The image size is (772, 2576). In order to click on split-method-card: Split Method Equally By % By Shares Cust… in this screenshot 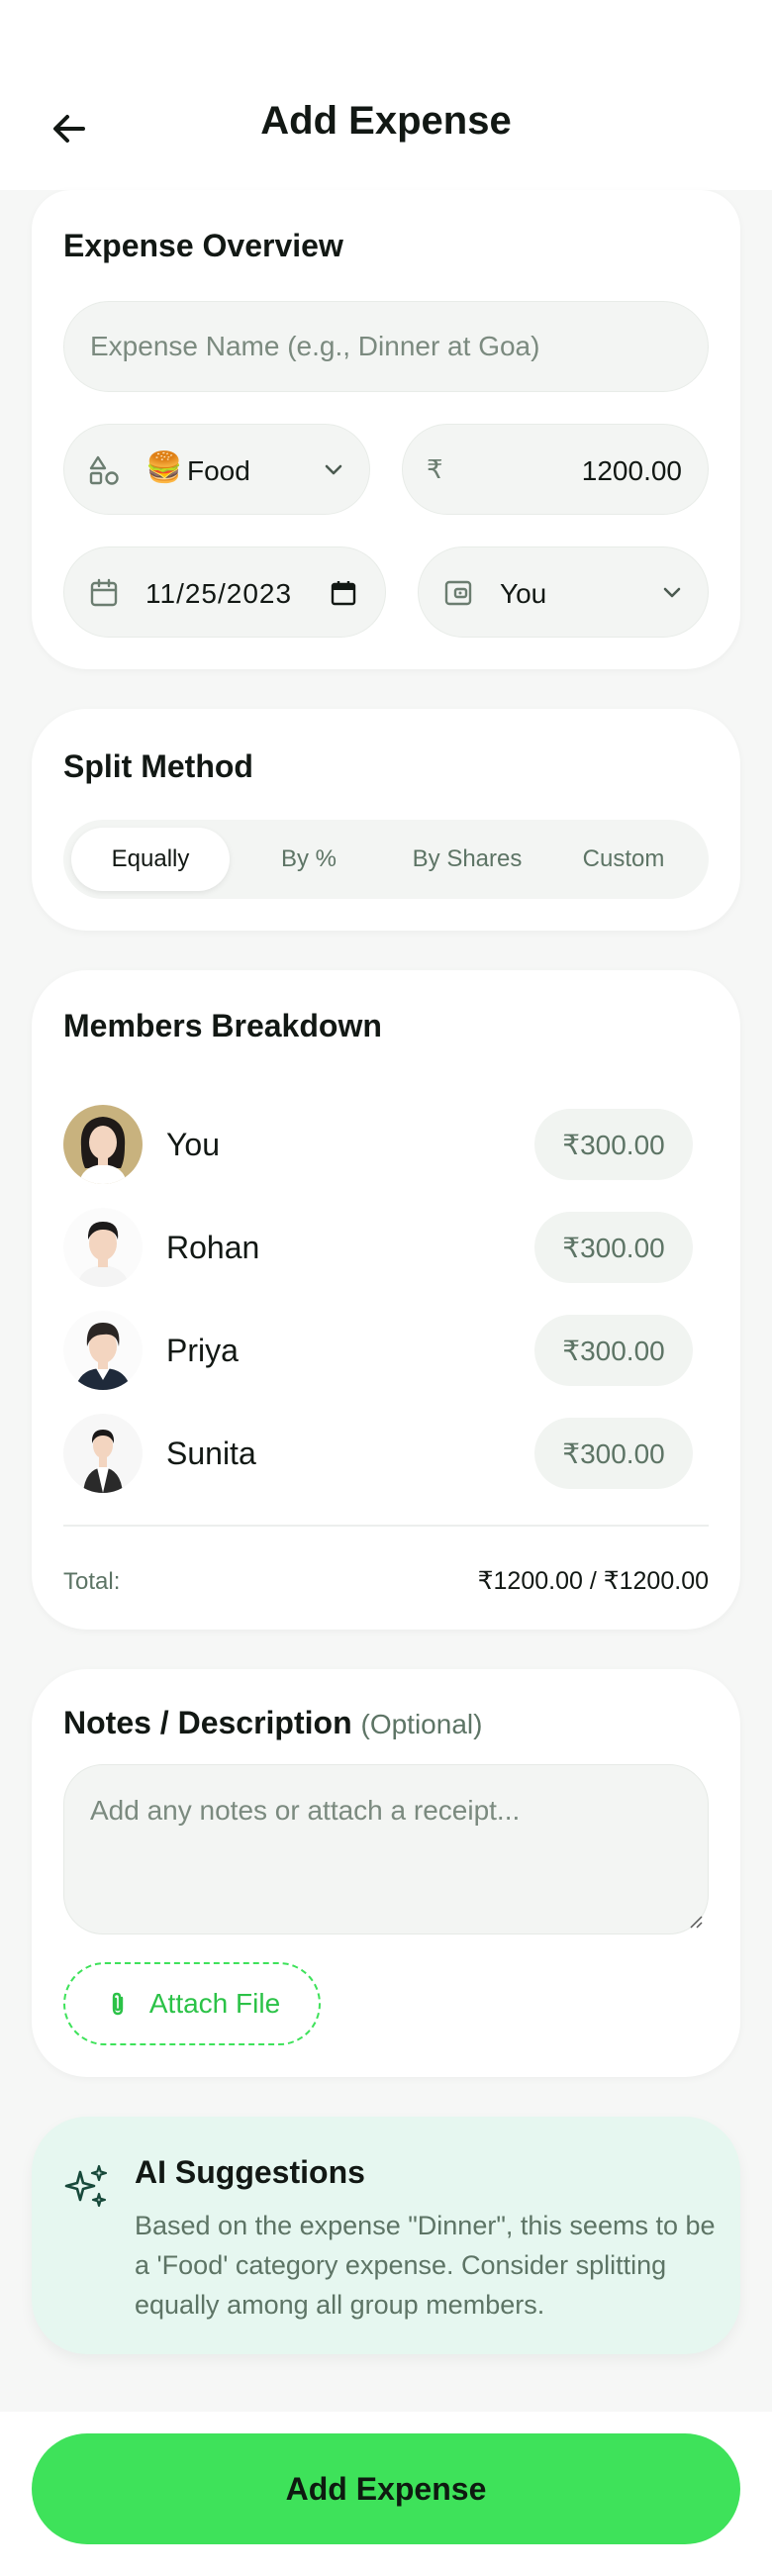, I will do `click(386, 820)`.